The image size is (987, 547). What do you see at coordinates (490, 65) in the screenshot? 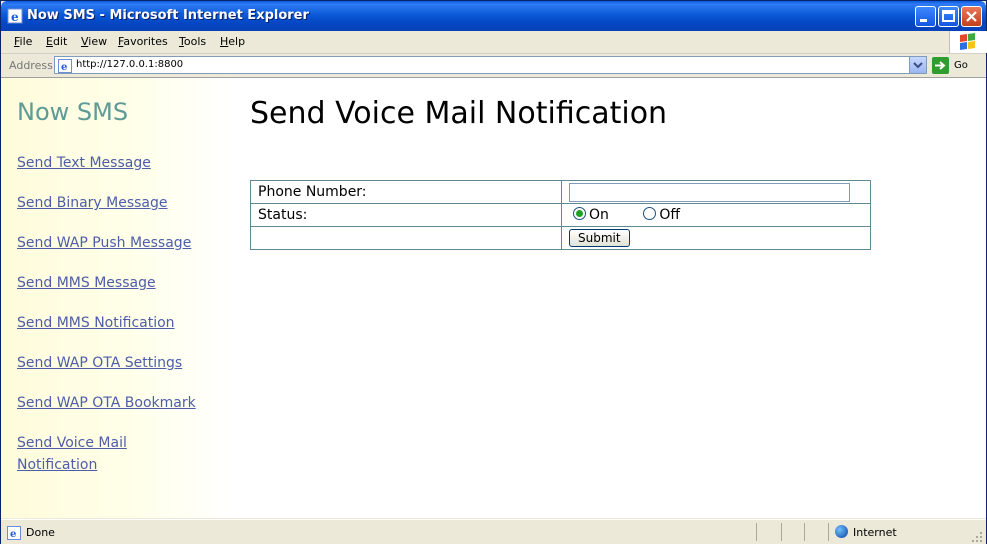
I see `address-input: e http://127.0.0.1:8800` at bounding box center [490, 65].